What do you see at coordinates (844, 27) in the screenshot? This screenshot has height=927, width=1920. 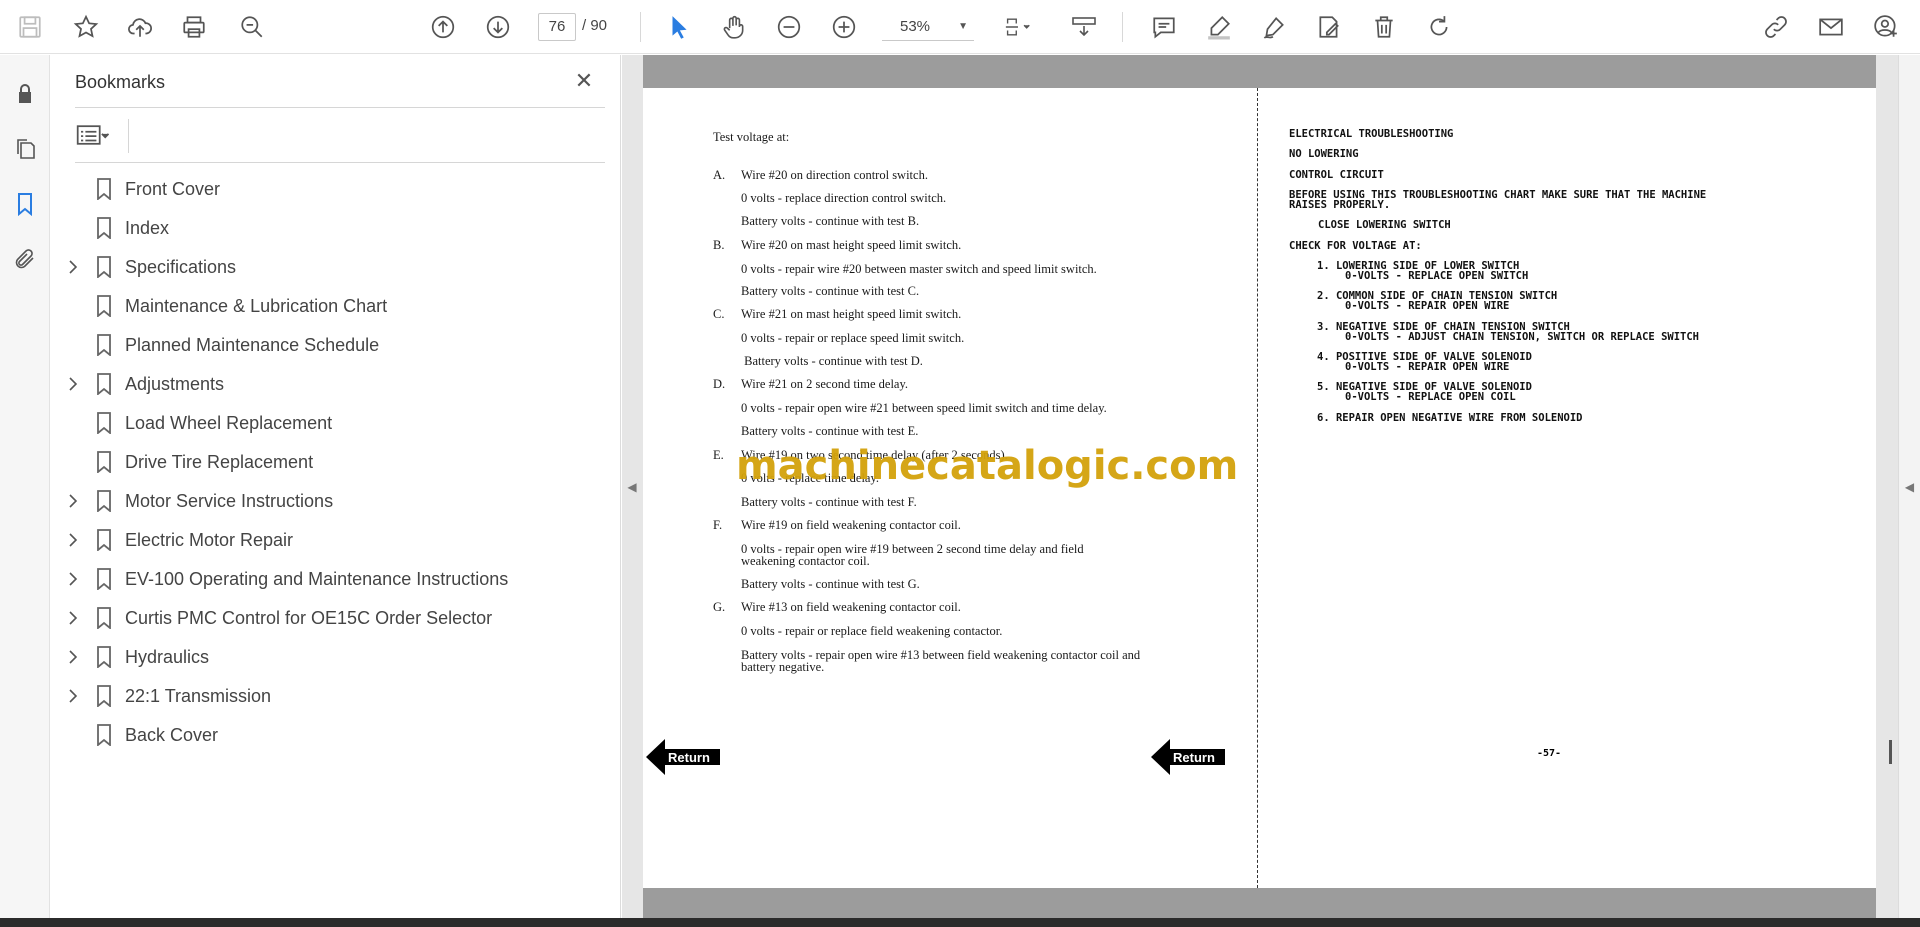 I see `zoom-in-icon` at bounding box center [844, 27].